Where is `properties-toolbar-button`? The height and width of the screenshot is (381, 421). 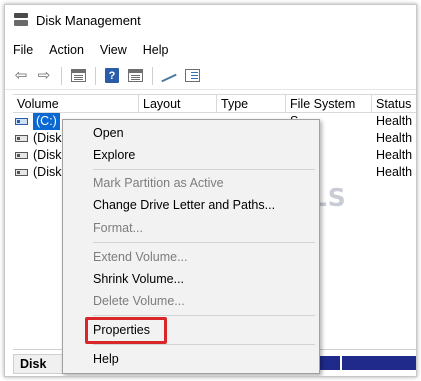 properties-toolbar-button is located at coordinates (135, 76).